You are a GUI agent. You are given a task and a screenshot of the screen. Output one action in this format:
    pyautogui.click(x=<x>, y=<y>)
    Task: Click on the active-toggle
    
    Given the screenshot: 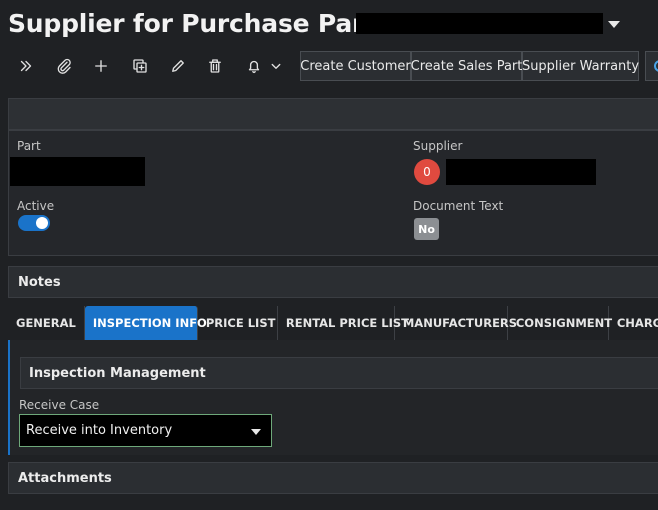 What is the action you would take?
    pyautogui.click(x=34, y=223)
    